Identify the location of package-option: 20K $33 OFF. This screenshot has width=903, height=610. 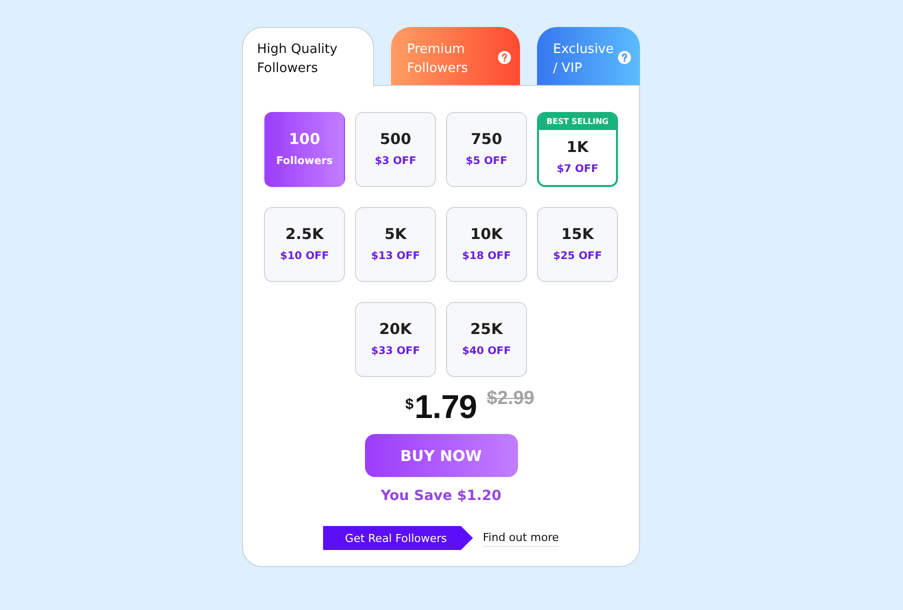
(395, 339).